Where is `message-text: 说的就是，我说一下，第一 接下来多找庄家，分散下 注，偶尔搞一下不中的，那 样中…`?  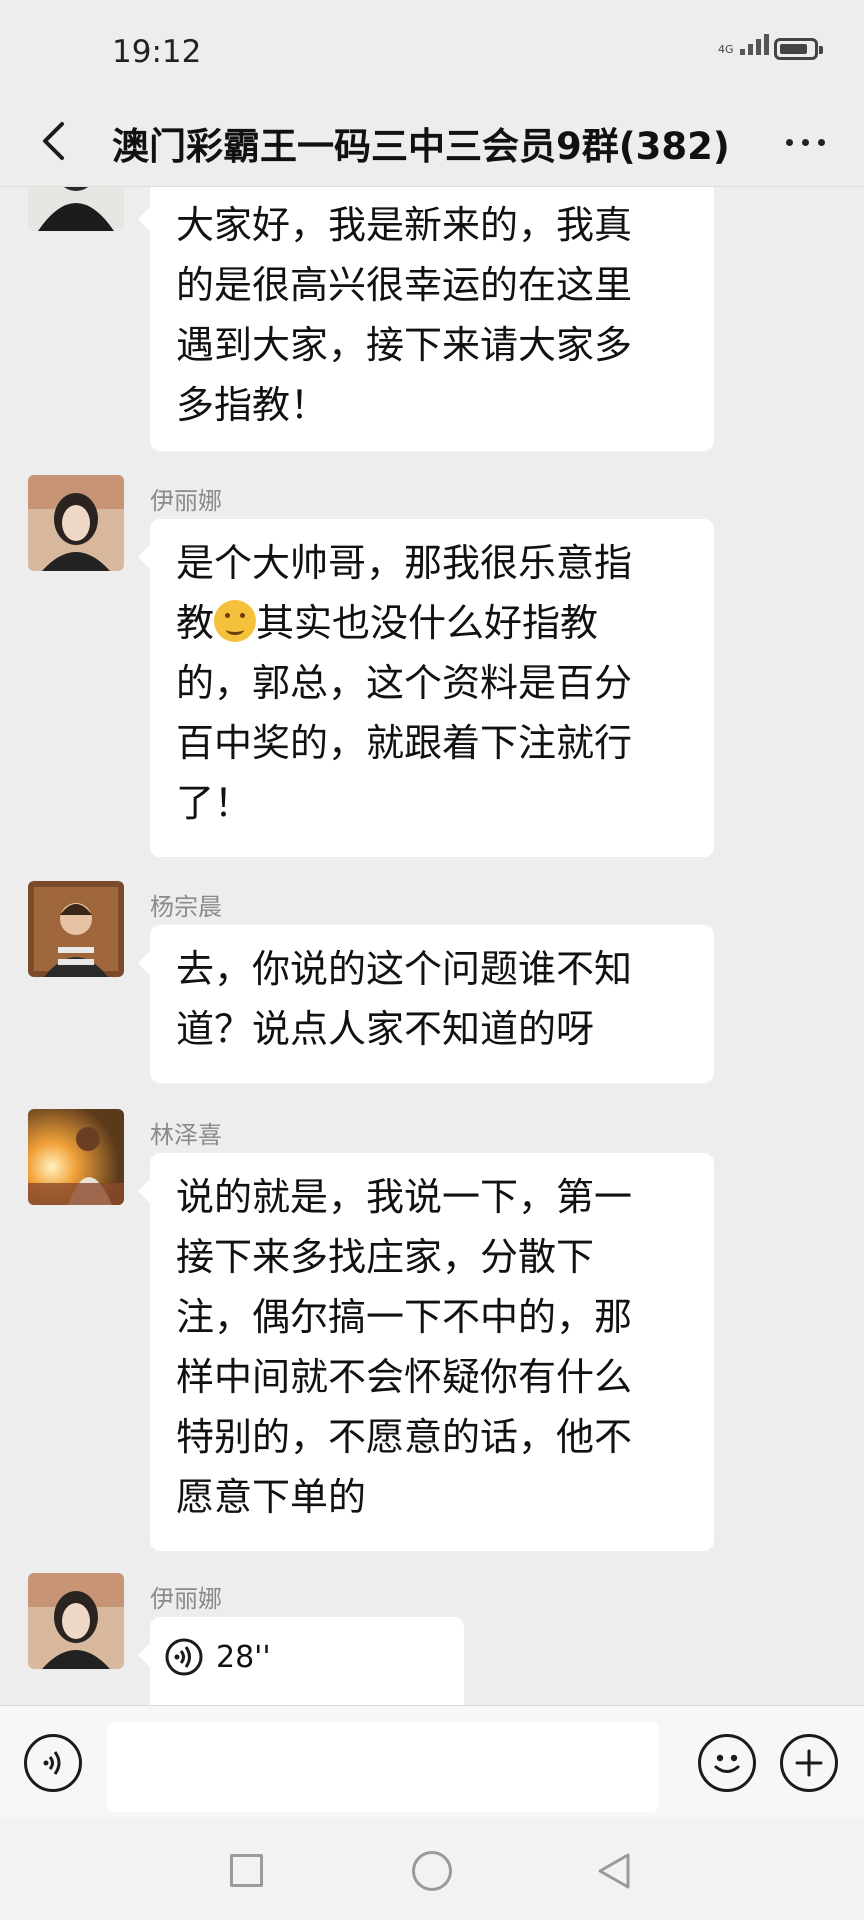 message-text: 说的就是，我说一下，第一 接下来多找庄家，分散下 注，偶尔搞一下不中的，那 样中… is located at coordinates (404, 1347).